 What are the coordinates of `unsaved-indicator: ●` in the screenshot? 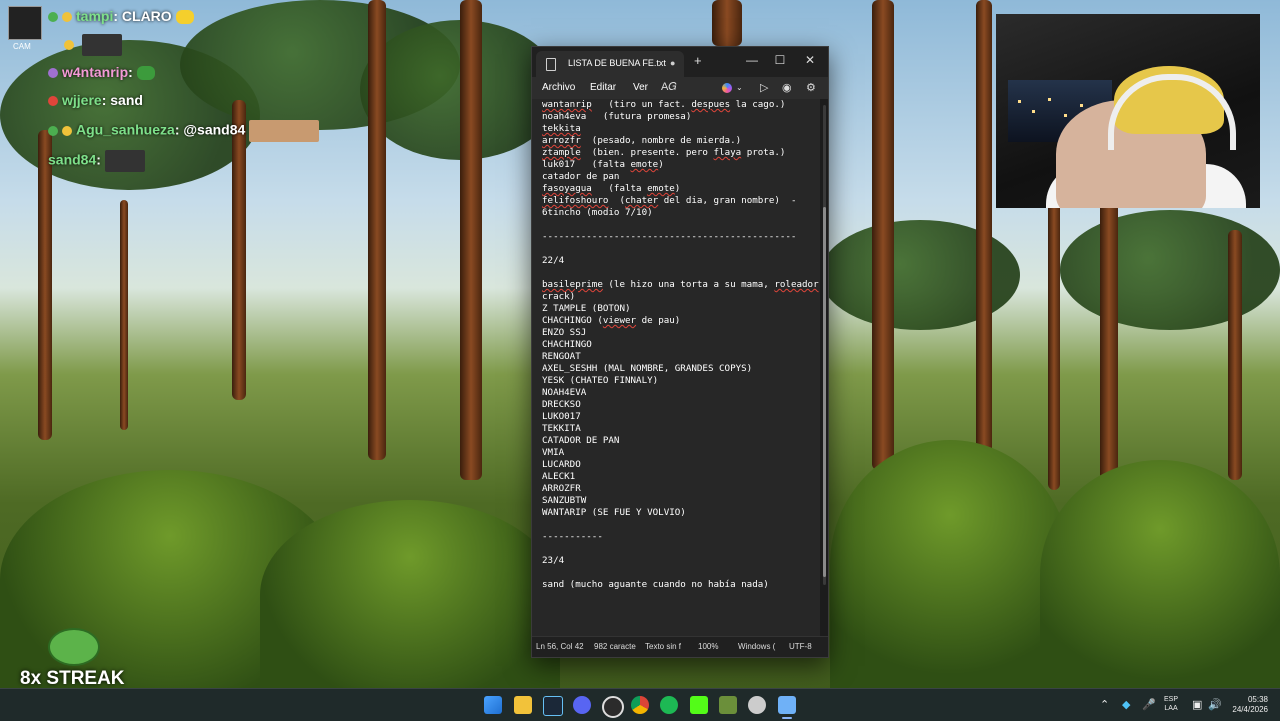 It's located at (672, 63).